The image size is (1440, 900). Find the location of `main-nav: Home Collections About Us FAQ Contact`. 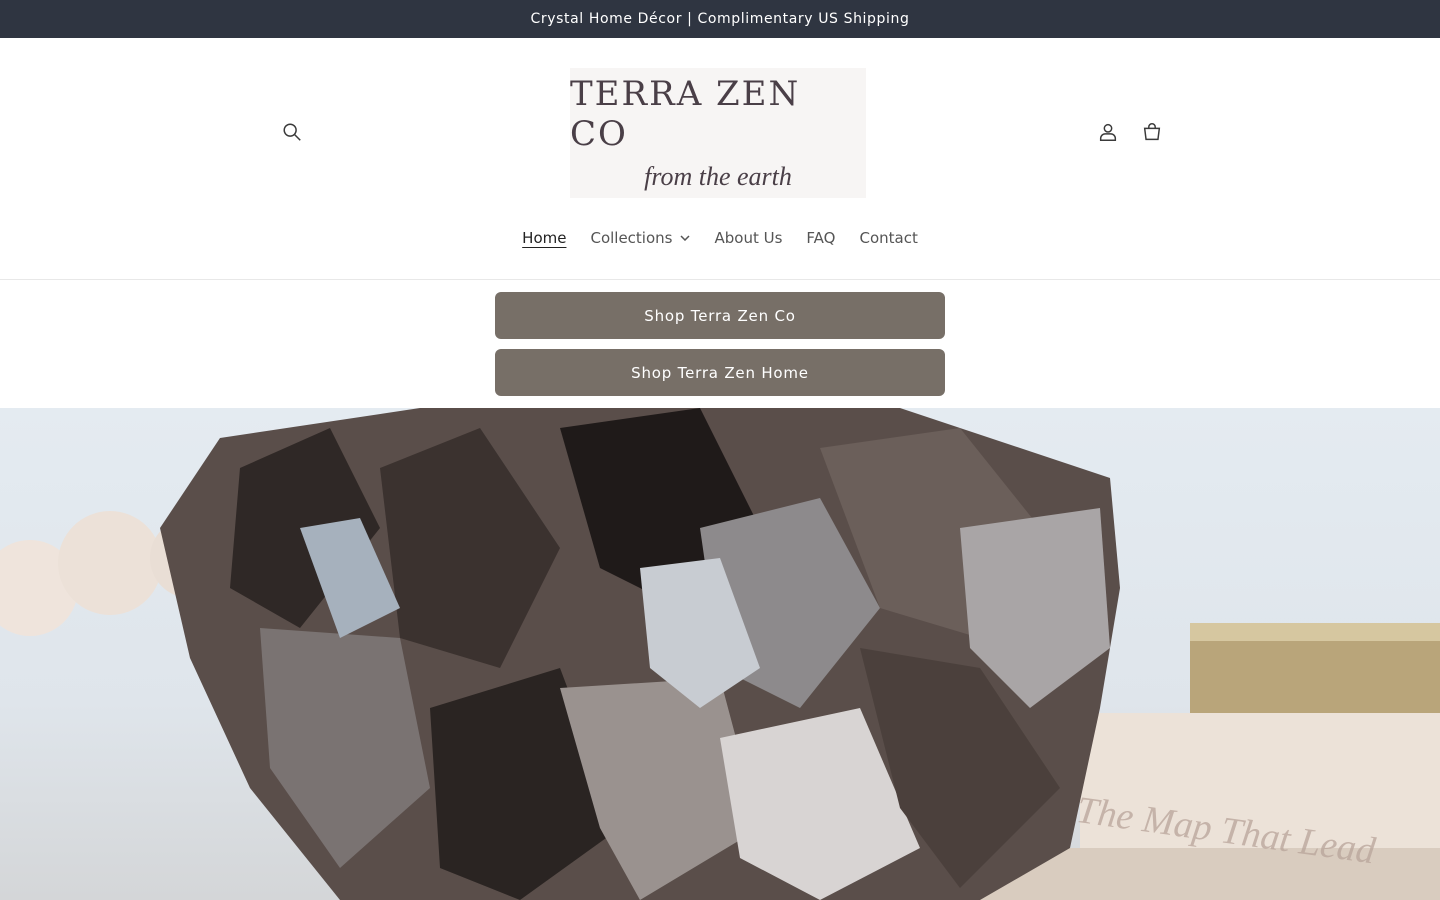

main-nav: Home Collections About Us FAQ Contact is located at coordinates (720, 238).